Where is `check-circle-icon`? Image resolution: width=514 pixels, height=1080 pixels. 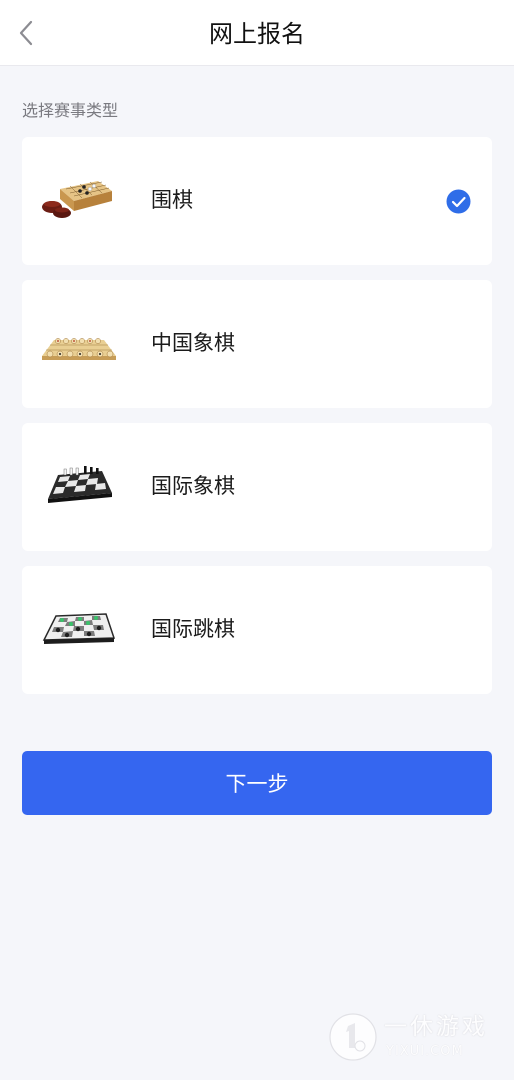 check-circle-icon is located at coordinates (458, 201).